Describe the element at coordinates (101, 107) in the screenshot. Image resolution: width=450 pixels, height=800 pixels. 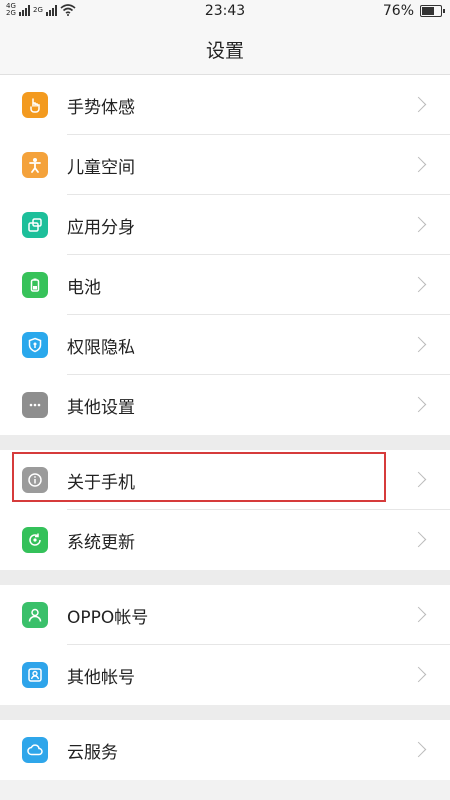
I see `settings-item-label: 手势体感` at that location.